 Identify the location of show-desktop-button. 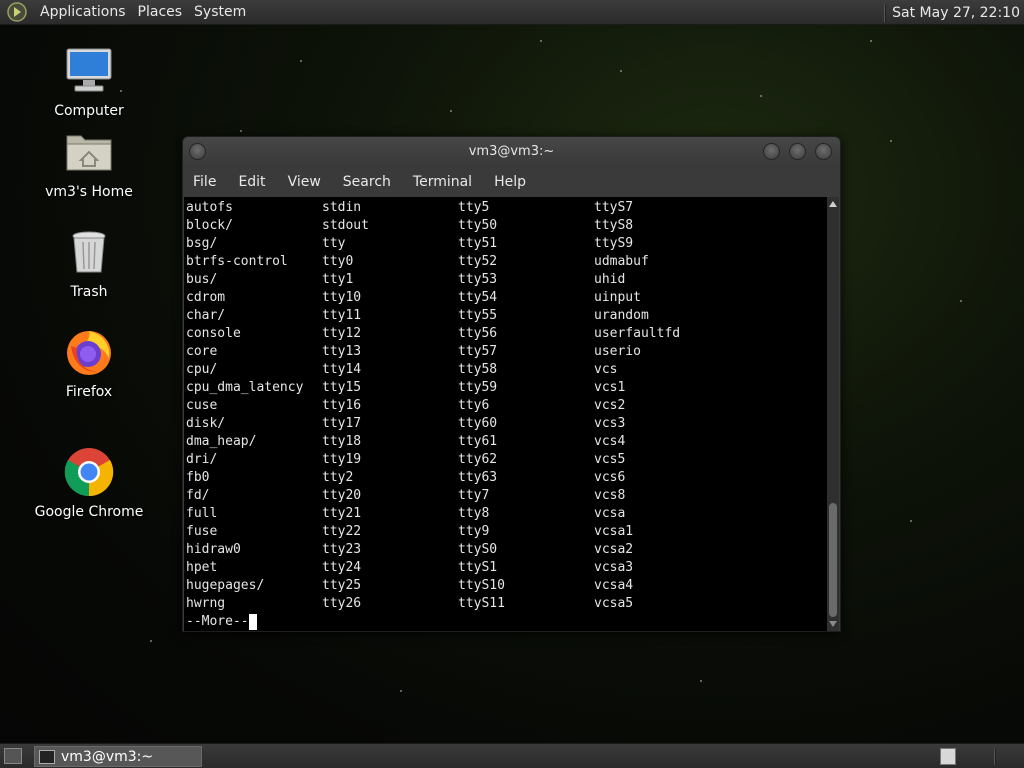
(13, 756).